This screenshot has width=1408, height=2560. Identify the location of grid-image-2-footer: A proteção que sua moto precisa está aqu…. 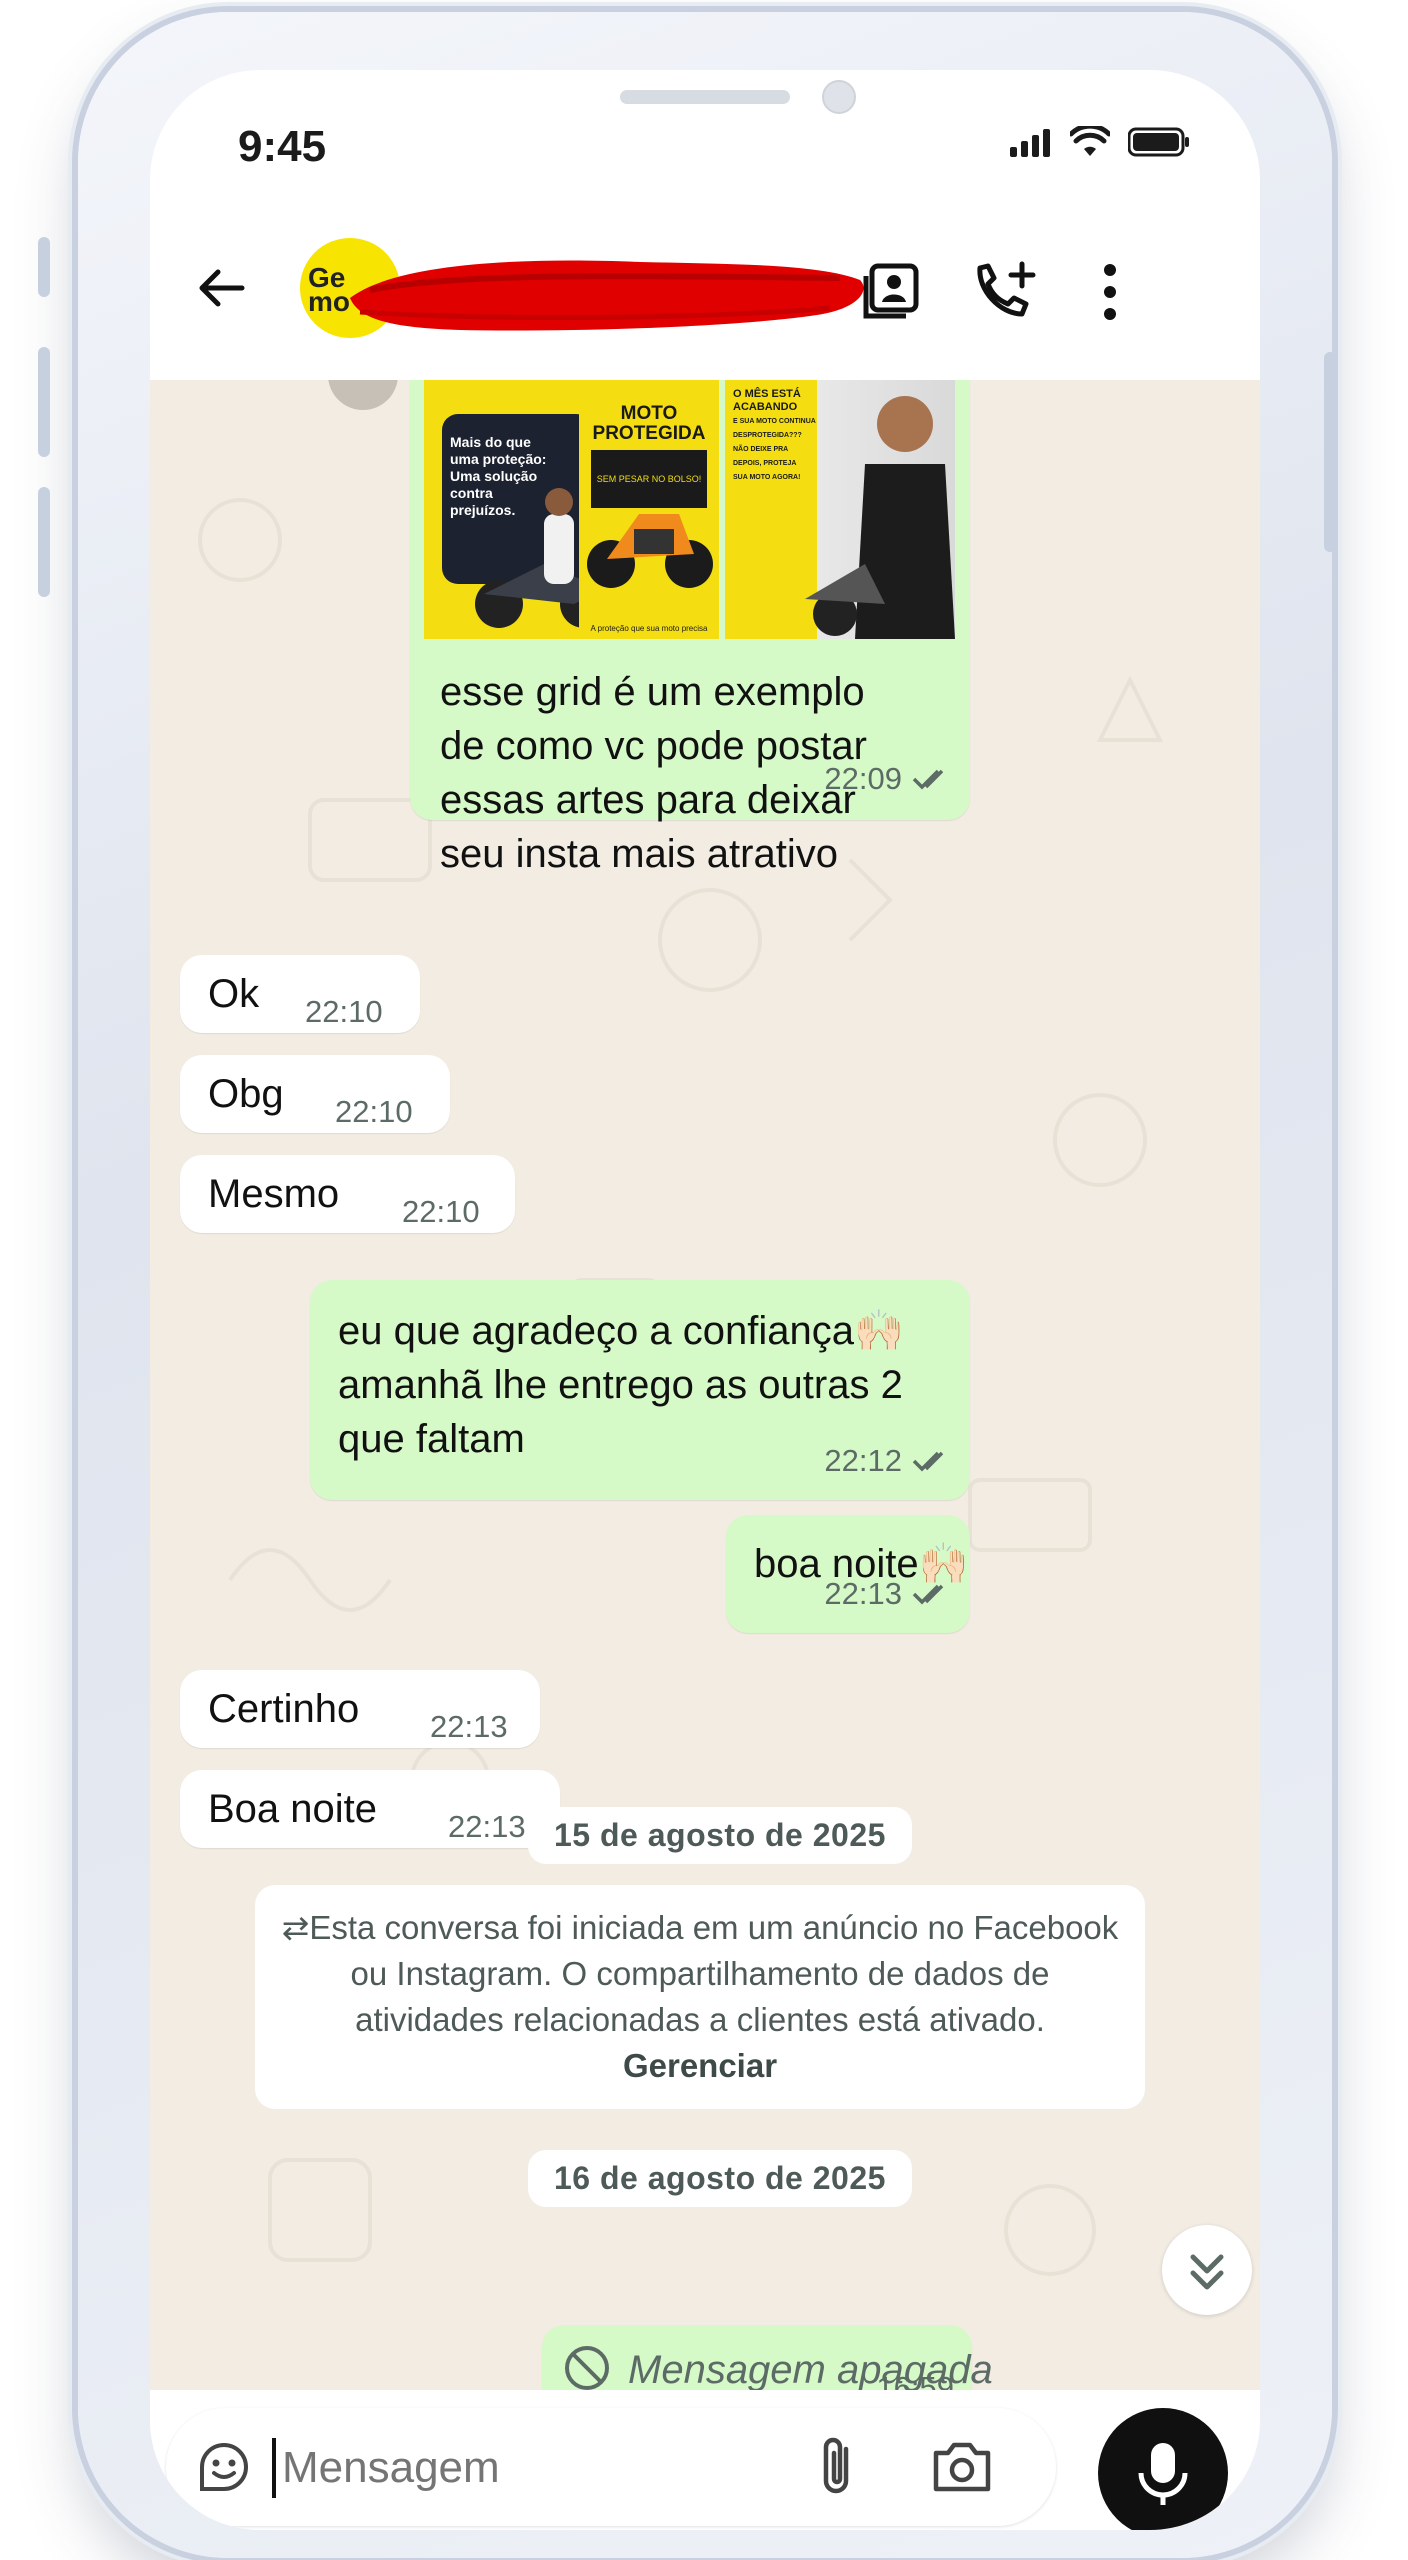
(649, 628).